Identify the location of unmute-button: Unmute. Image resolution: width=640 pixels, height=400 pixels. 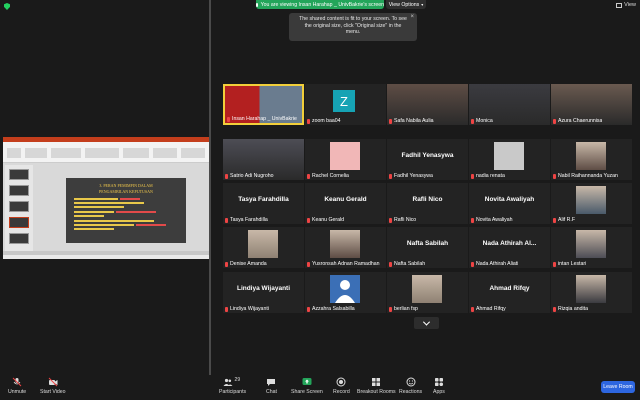
(17, 386).